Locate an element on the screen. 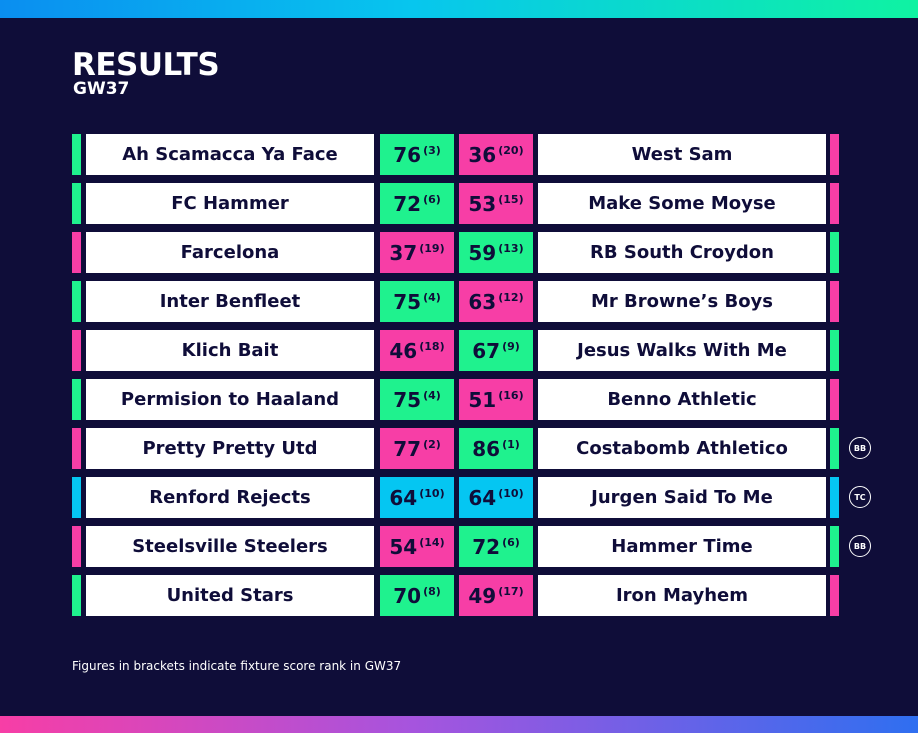 Image resolution: width=918 pixels, height=733 pixels. away-score-box: 51 (16) is located at coordinates (496, 399).